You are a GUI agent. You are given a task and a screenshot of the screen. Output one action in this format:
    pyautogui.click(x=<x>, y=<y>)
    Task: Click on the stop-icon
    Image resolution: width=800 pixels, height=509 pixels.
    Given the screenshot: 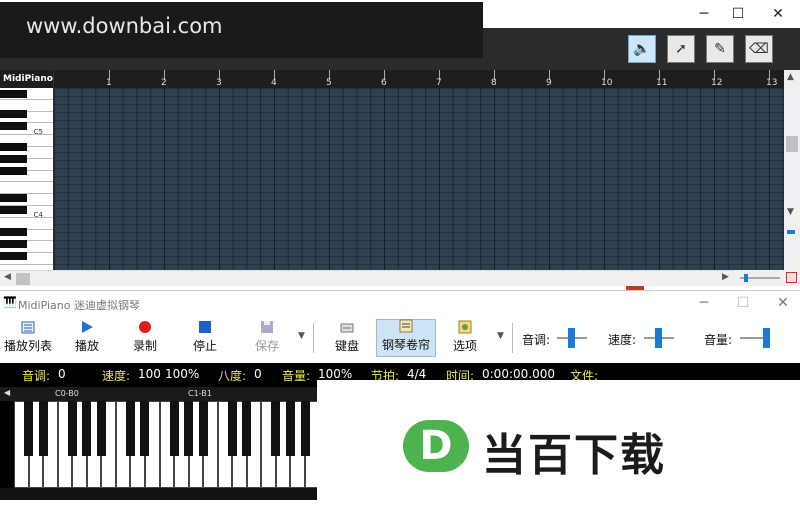 What is the action you would take?
    pyautogui.click(x=205, y=327)
    